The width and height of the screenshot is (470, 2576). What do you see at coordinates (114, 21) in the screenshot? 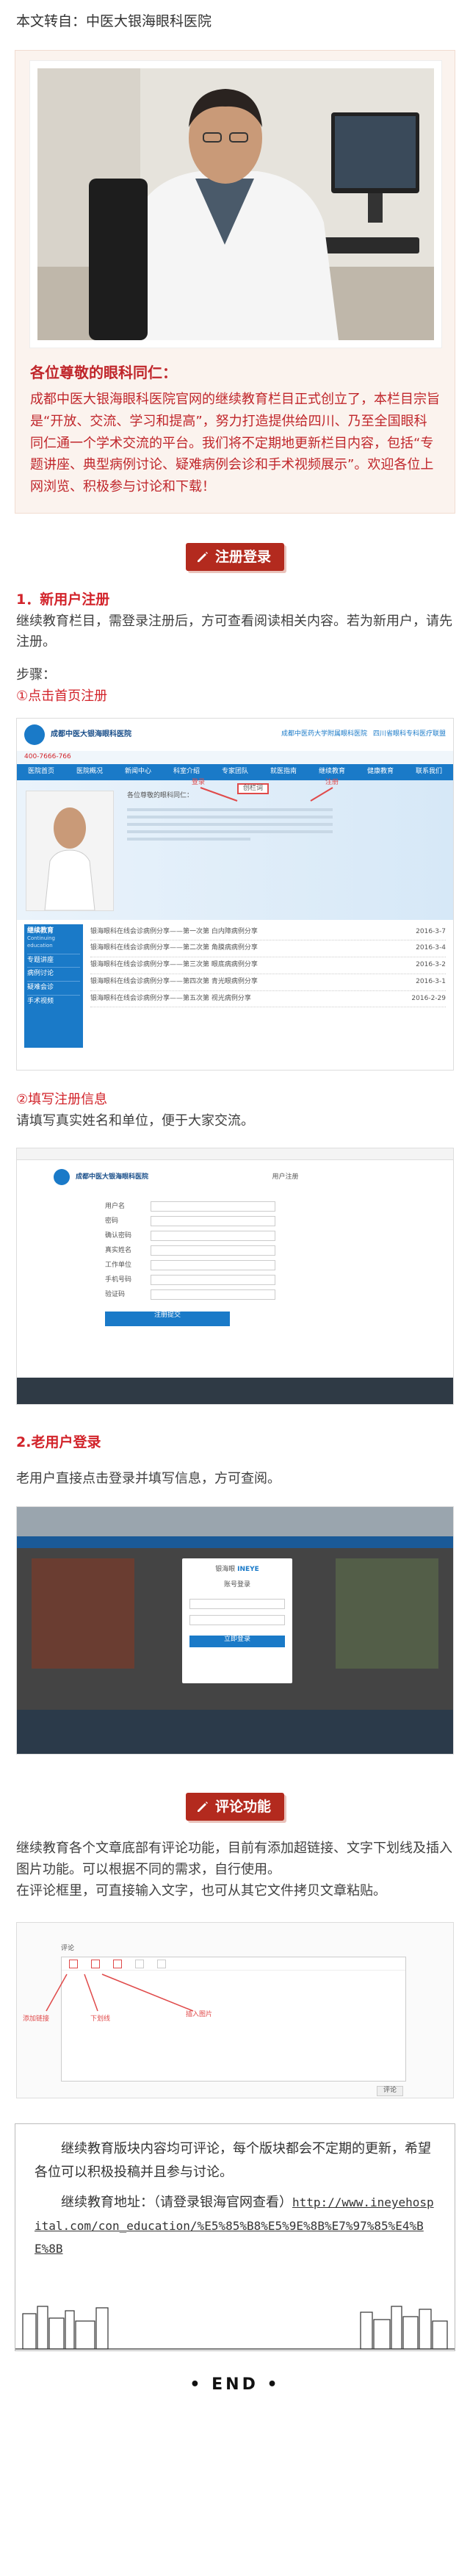
I see `repost-line: 本文转自：中医大银海眼科医院` at bounding box center [114, 21].